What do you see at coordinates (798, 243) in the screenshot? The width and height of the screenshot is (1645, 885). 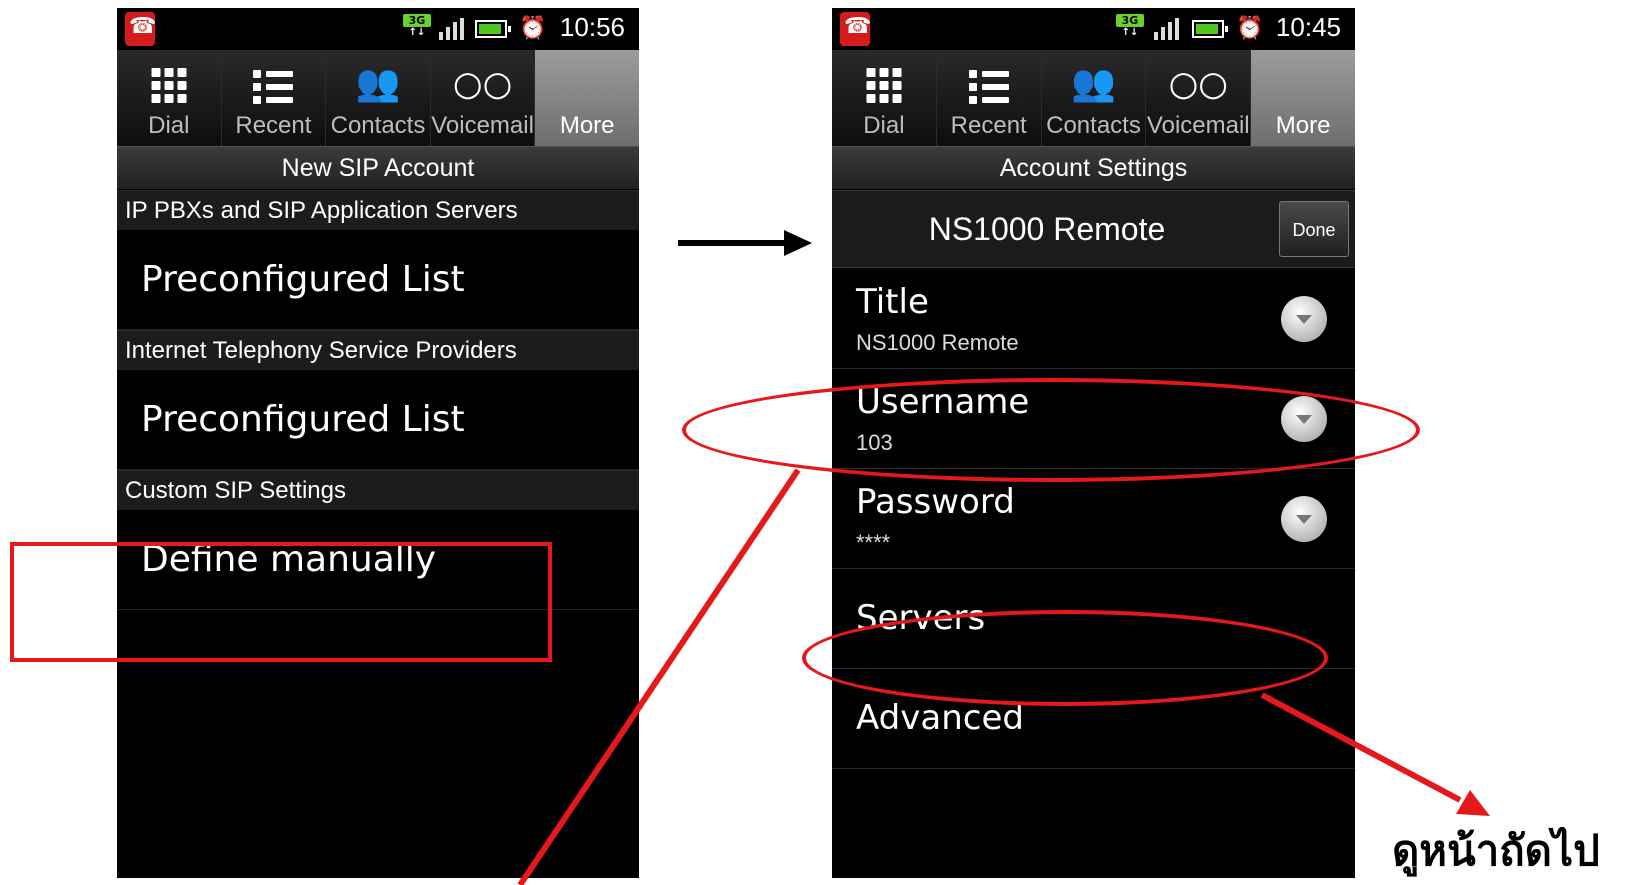 I see `flow-arrow-head` at bounding box center [798, 243].